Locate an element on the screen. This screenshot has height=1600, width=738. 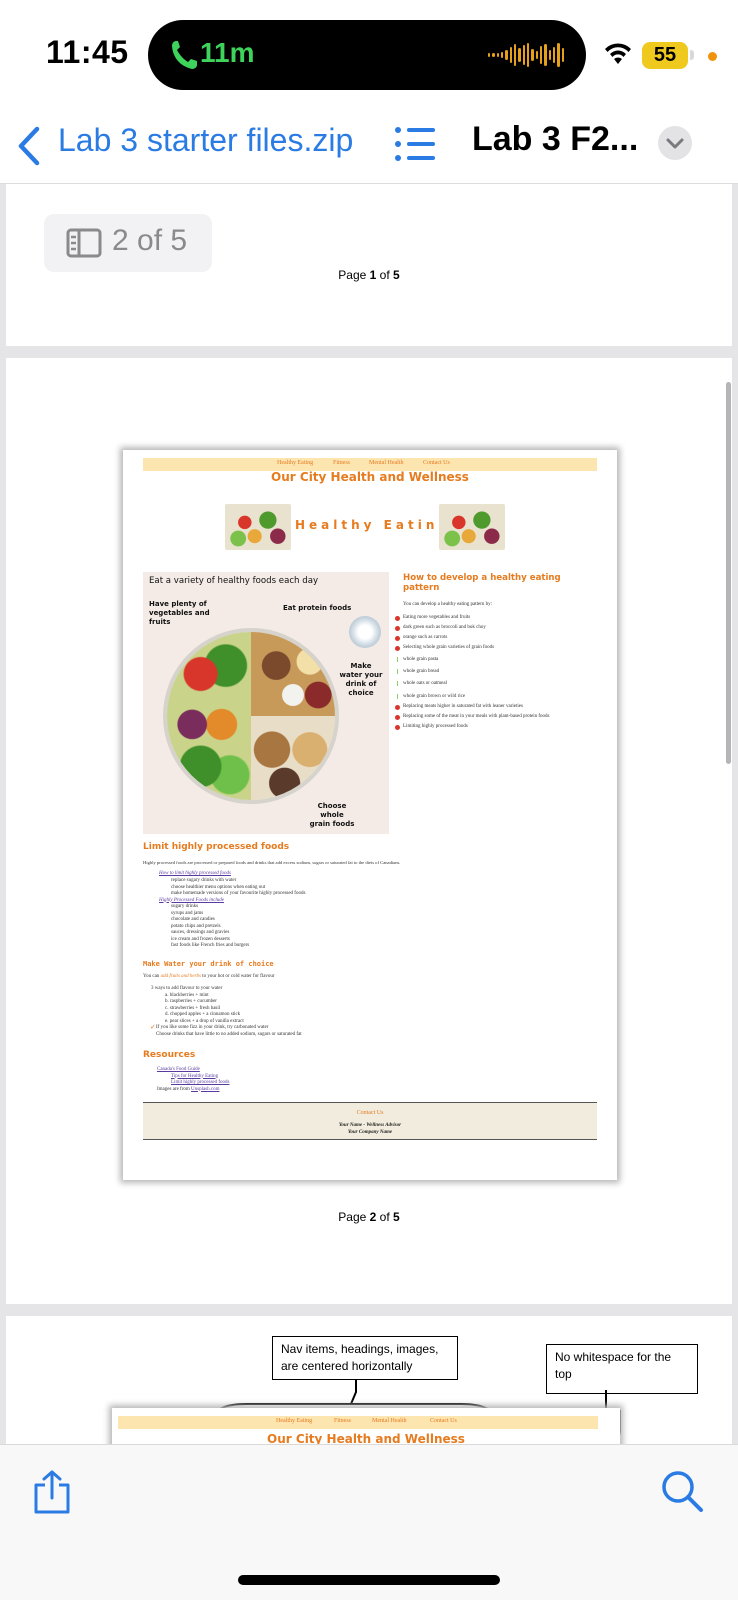
privacy-indicator-dot is located at coordinates (712, 56).